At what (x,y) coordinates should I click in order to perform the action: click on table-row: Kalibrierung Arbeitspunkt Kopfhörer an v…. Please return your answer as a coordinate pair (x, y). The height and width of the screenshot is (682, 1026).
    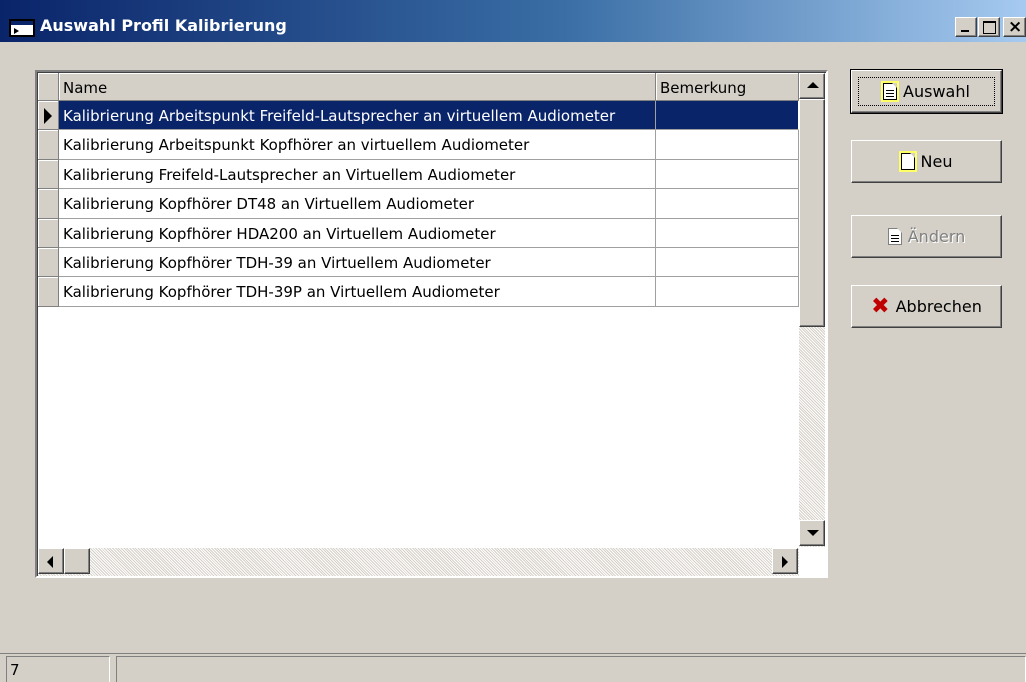
    Looking at the image, I should click on (418, 145).